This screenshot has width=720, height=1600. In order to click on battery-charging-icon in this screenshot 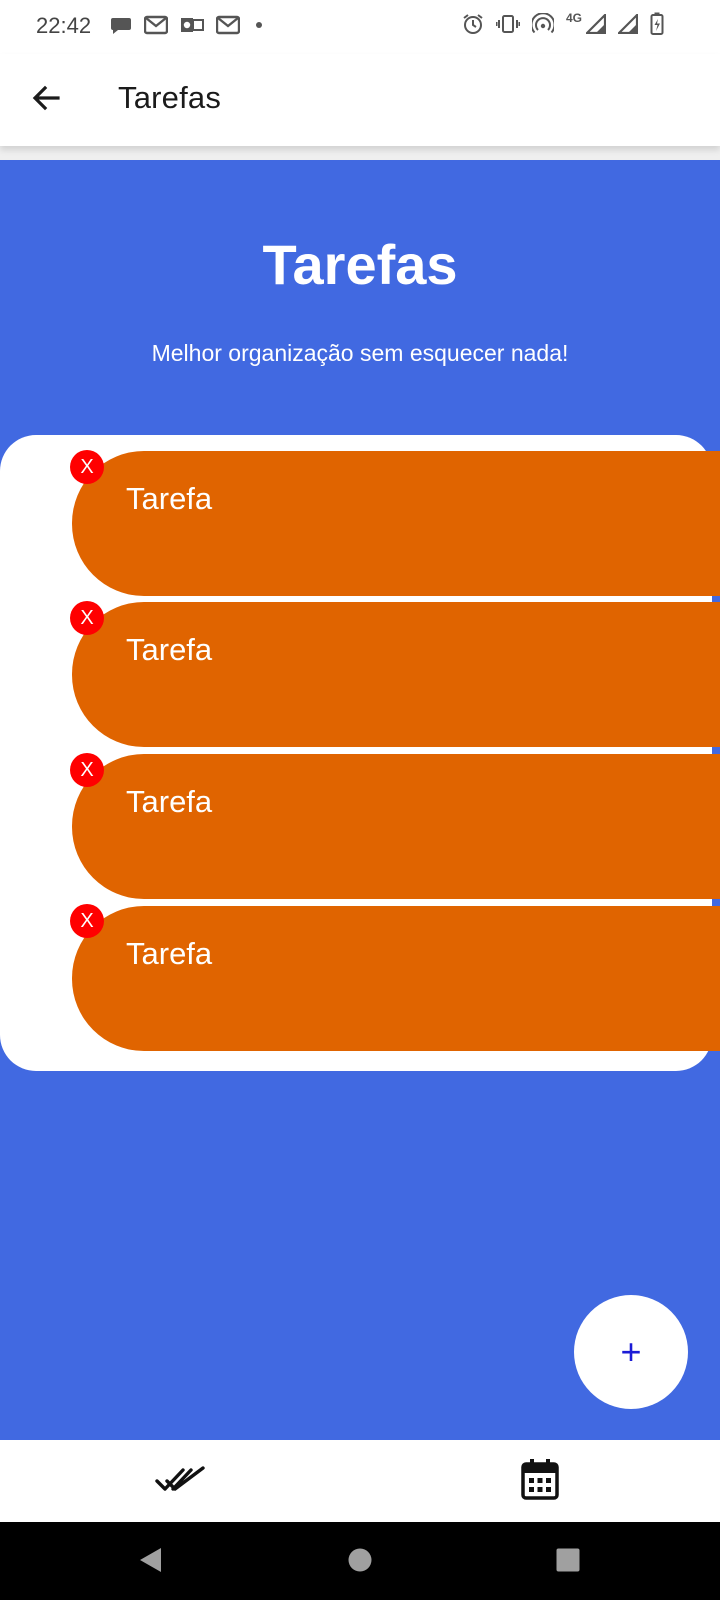, I will do `click(657, 24)`.